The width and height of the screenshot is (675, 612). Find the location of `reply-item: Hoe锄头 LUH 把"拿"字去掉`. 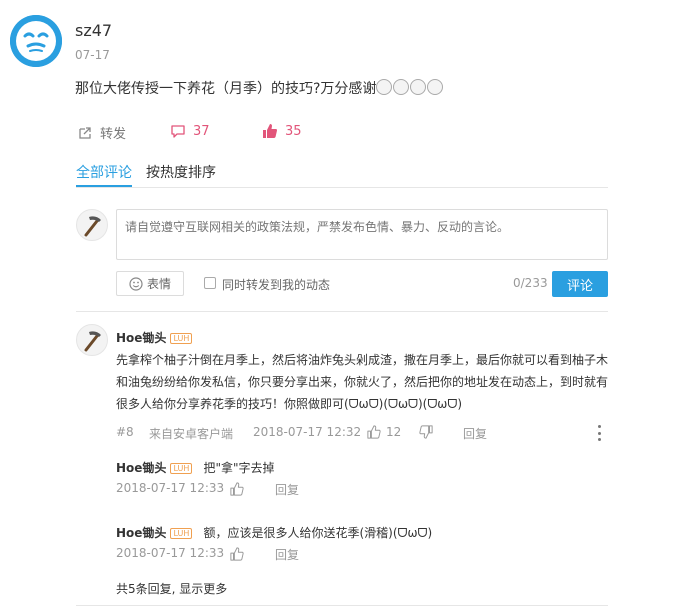

reply-item: Hoe锄头 LUH 把"拿"字去掉 is located at coordinates (195, 466).